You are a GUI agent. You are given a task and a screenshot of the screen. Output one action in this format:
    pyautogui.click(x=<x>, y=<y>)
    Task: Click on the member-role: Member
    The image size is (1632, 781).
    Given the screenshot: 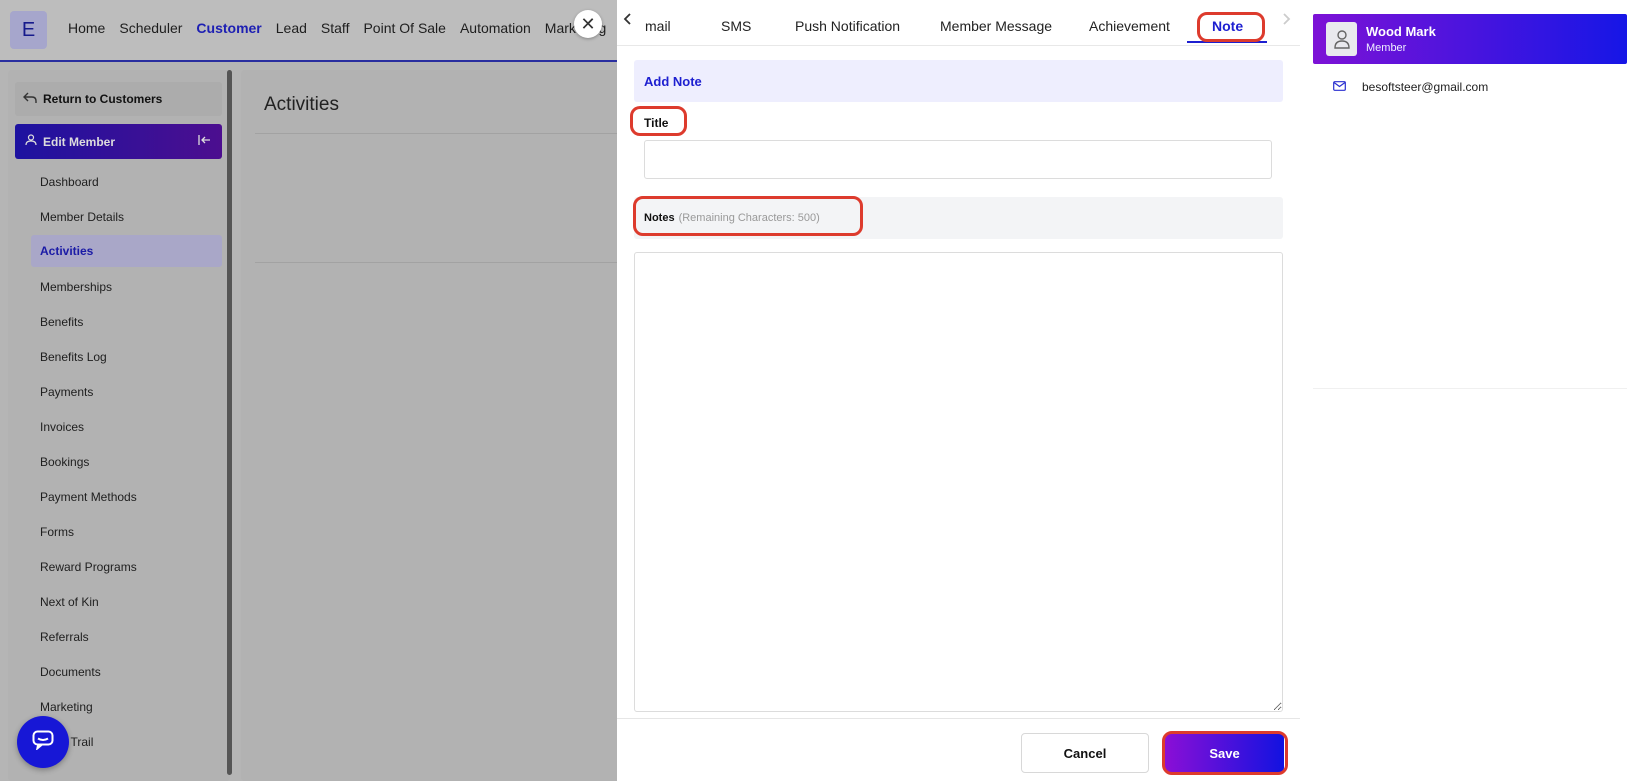 What is the action you would take?
    pyautogui.click(x=1386, y=48)
    